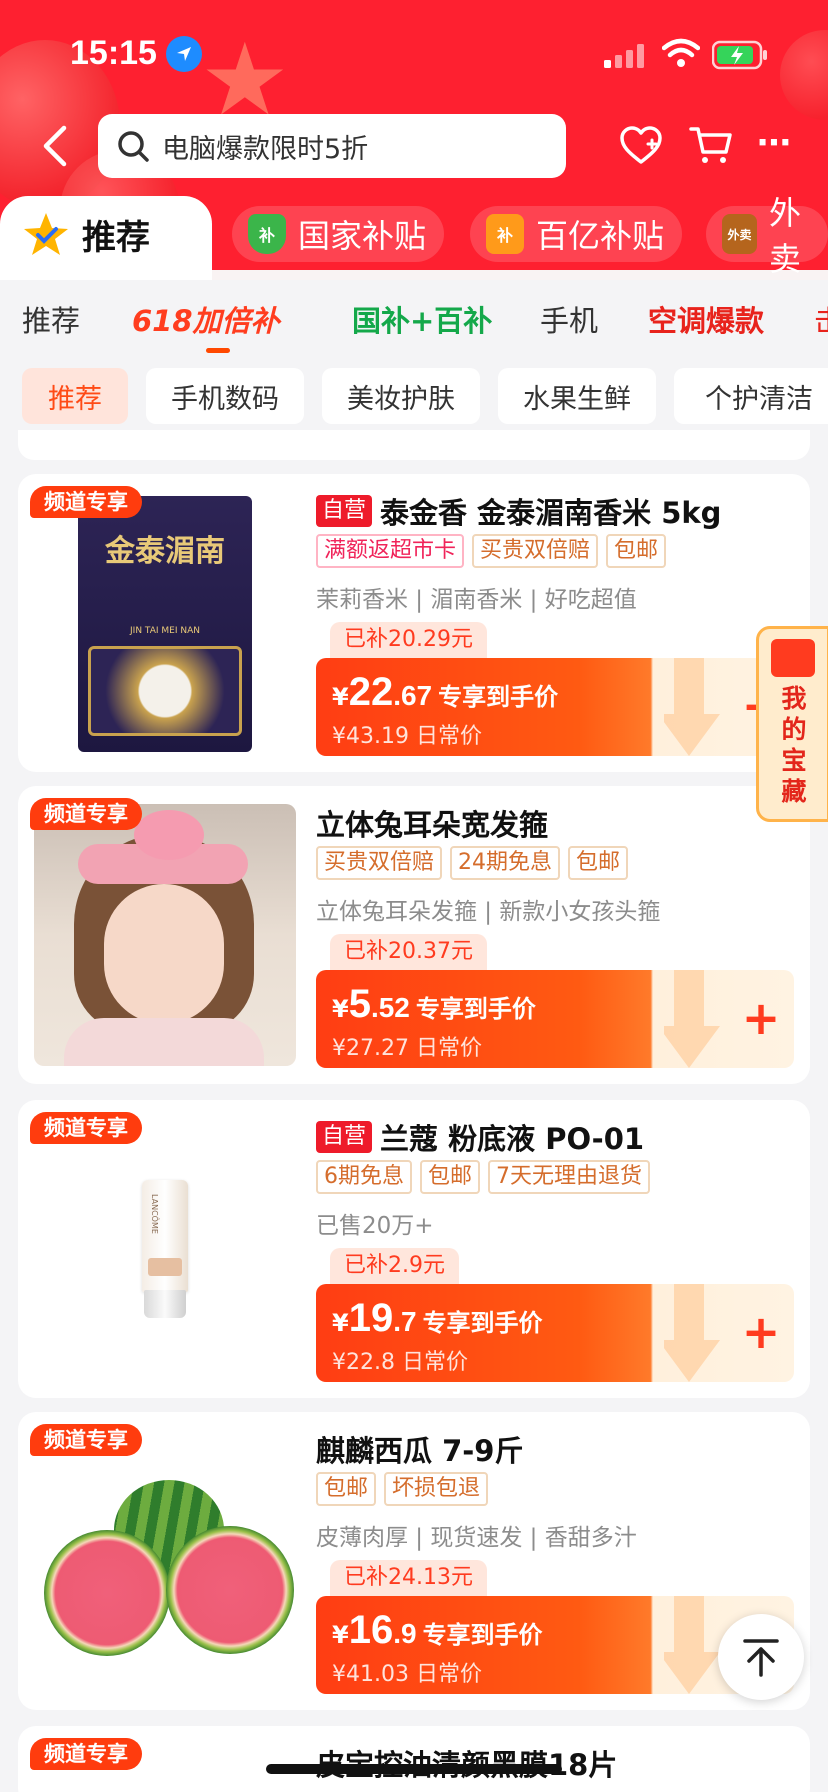 This screenshot has width=828, height=1792. What do you see at coordinates (154, 1214) in the screenshot?
I see `foundation-brand: LANCÔME` at bounding box center [154, 1214].